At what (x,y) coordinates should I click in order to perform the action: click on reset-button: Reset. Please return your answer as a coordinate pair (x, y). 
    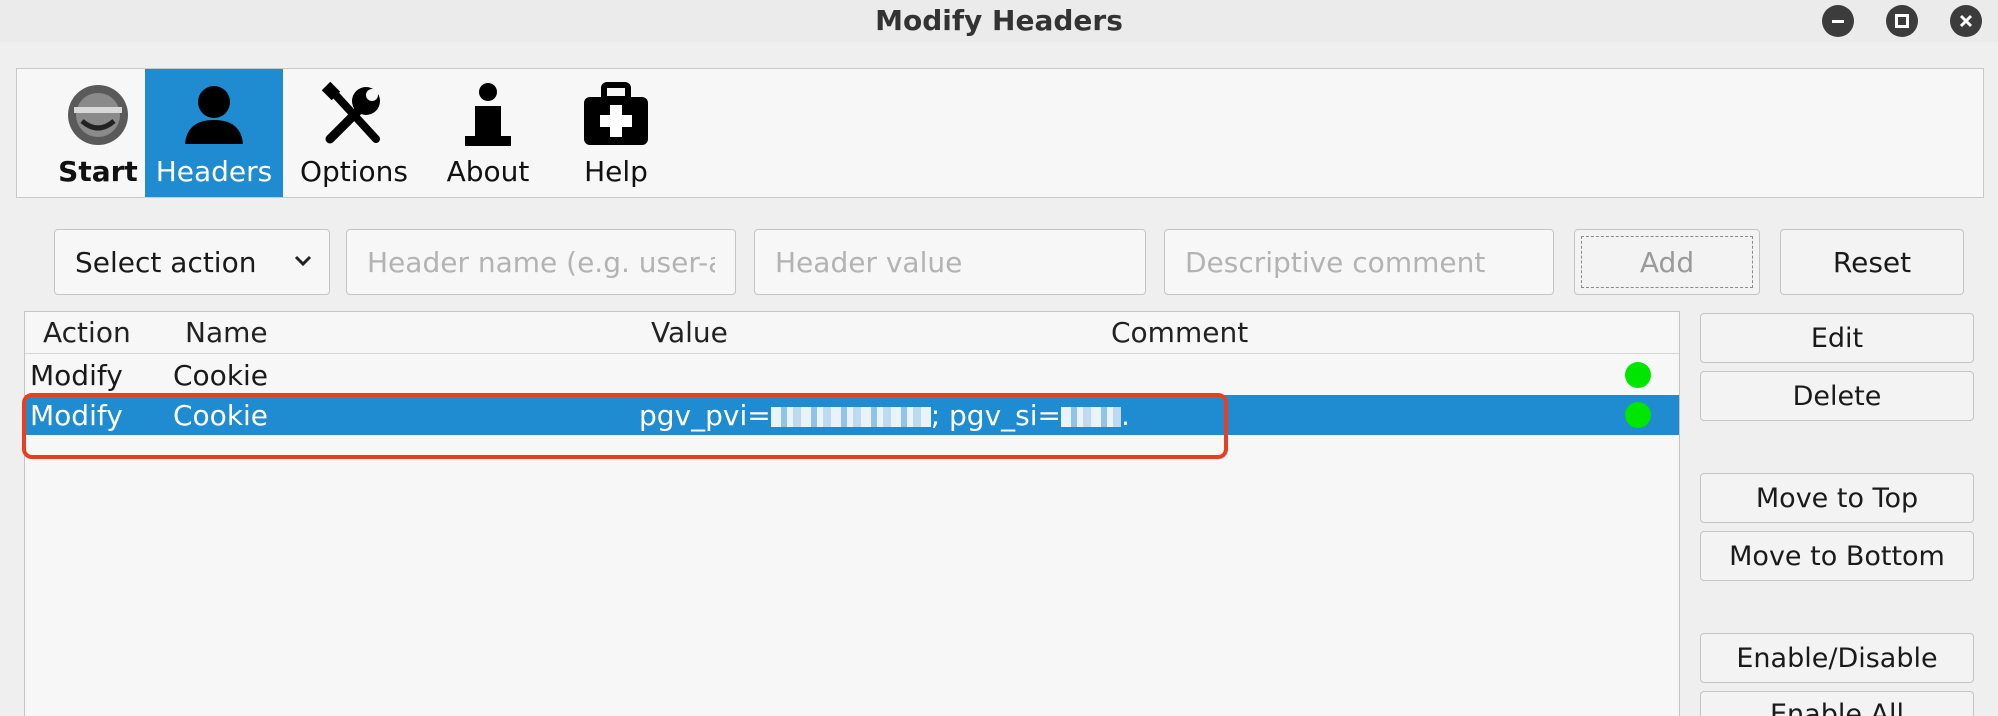
    Looking at the image, I should click on (1872, 262).